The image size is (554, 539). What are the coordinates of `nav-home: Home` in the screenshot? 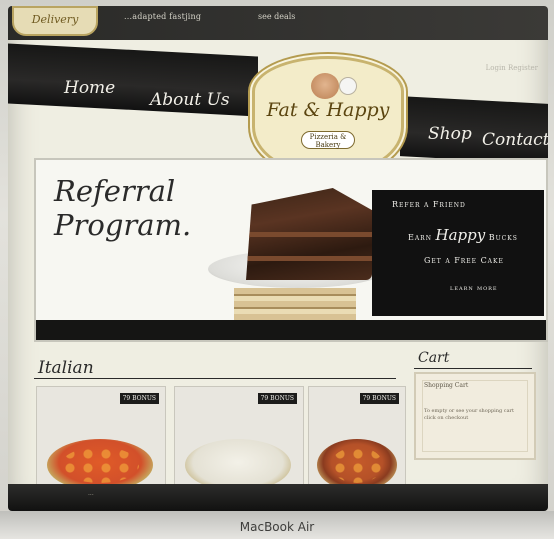 It's located at (89, 88).